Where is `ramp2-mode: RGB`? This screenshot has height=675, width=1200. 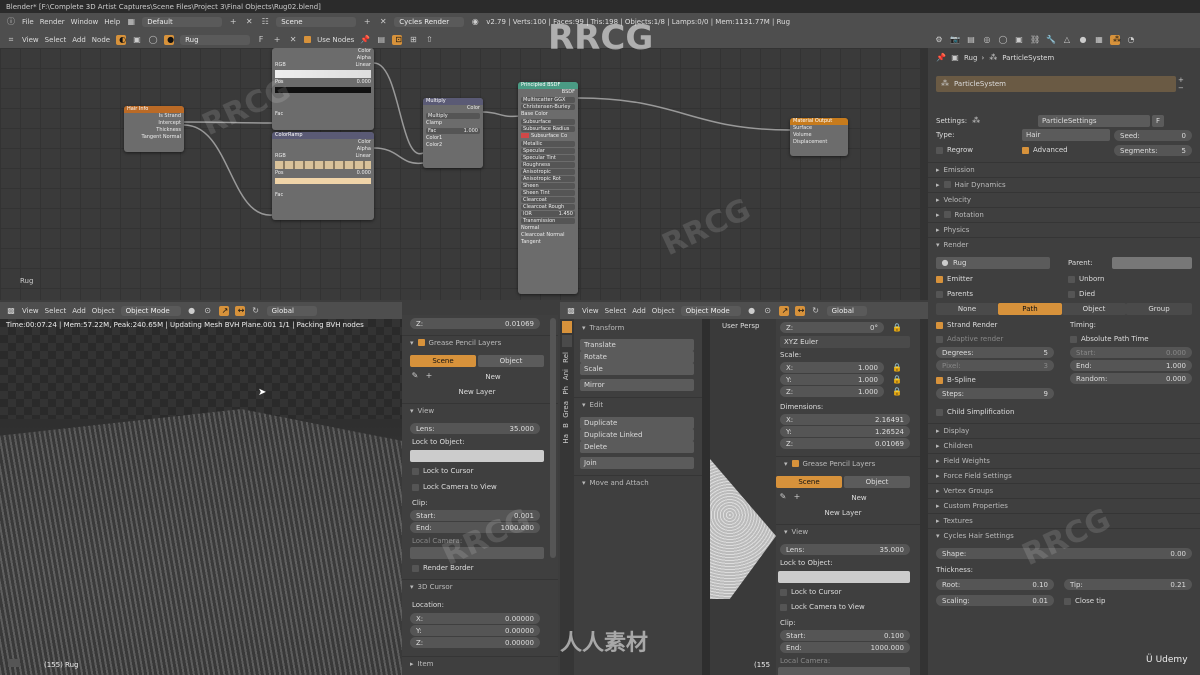 ramp2-mode: RGB is located at coordinates (280, 156).